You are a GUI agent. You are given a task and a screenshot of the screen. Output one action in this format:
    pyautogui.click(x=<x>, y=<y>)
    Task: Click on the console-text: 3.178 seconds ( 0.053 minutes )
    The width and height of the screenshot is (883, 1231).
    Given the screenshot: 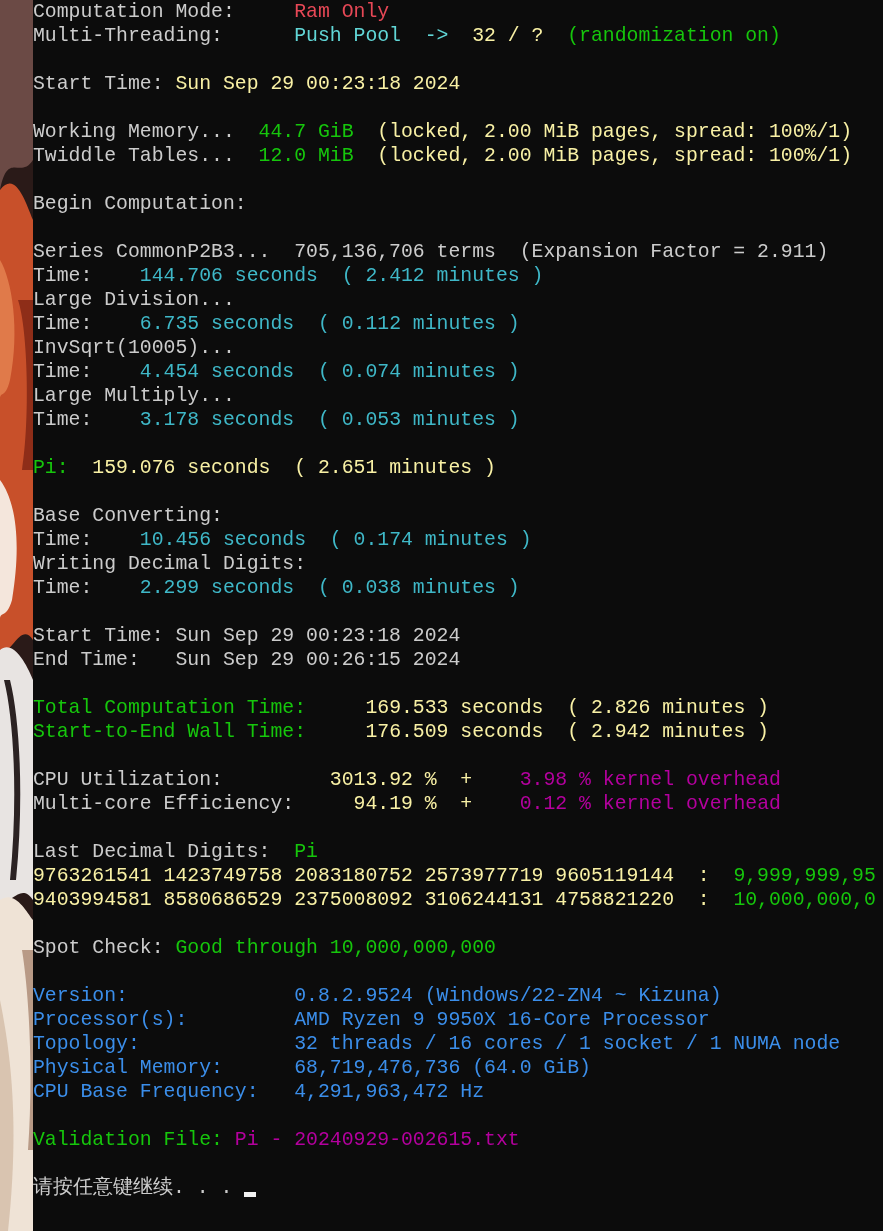 What is the action you would take?
    pyautogui.click(x=329, y=420)
    